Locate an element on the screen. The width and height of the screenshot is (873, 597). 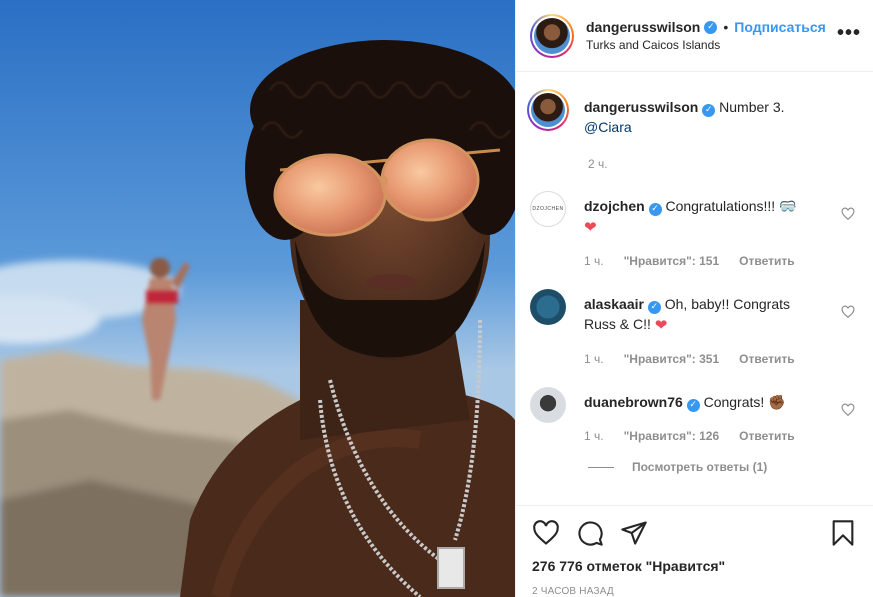
caption-text: Number 3. is located at coordinates (752, 107).